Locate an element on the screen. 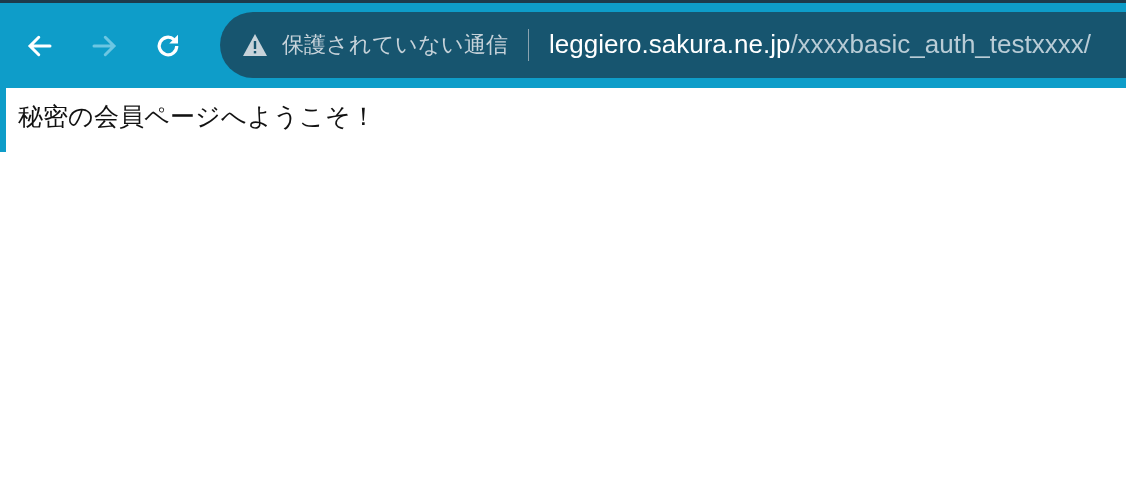 The image size is (1126, 490). page-heading: 秘密の会員ページへようこそ！ is located at coordinates (197, 117).